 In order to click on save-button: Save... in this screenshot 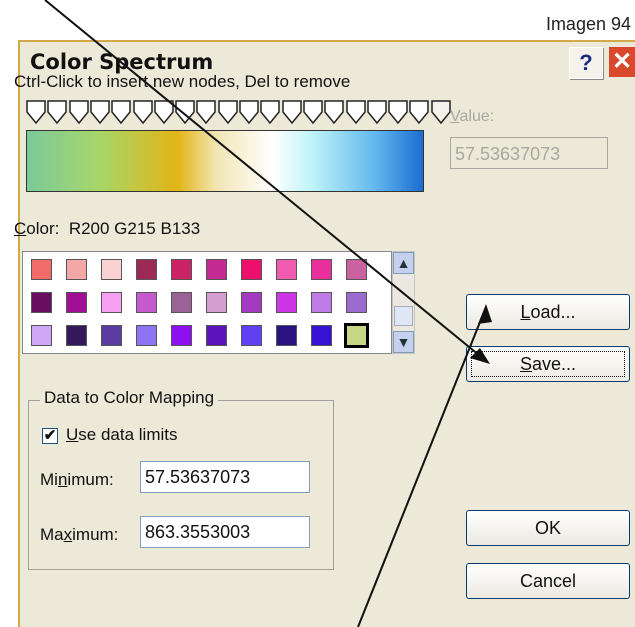, I will do `click(548, 364)`.